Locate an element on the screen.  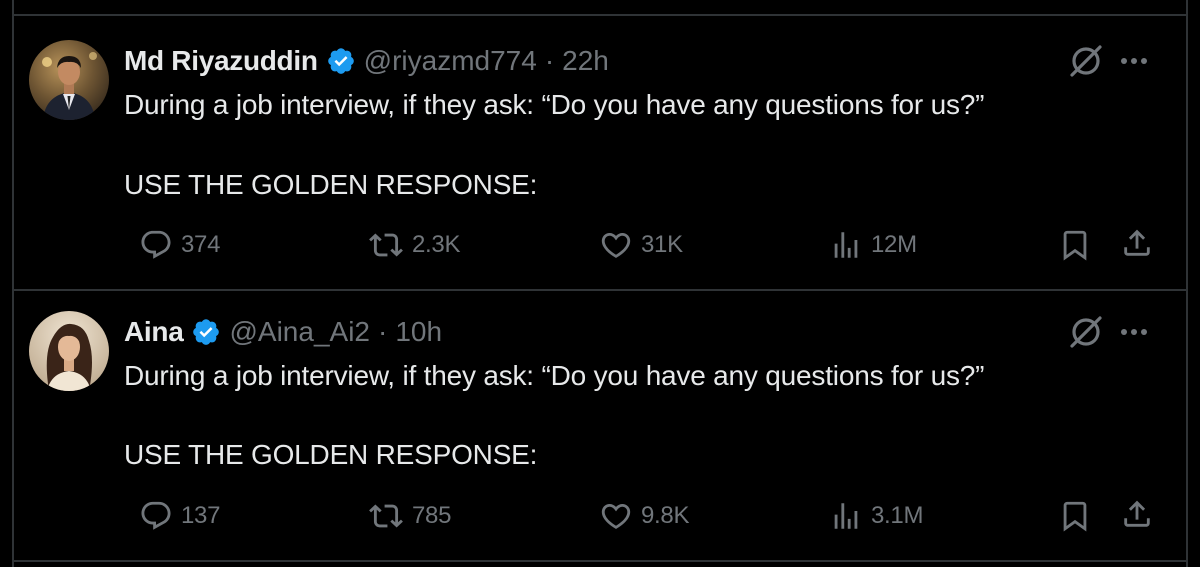
tweet-header: Md Riyazuddin @riyazmd774 · 22h is located at coordinates (366, 61).